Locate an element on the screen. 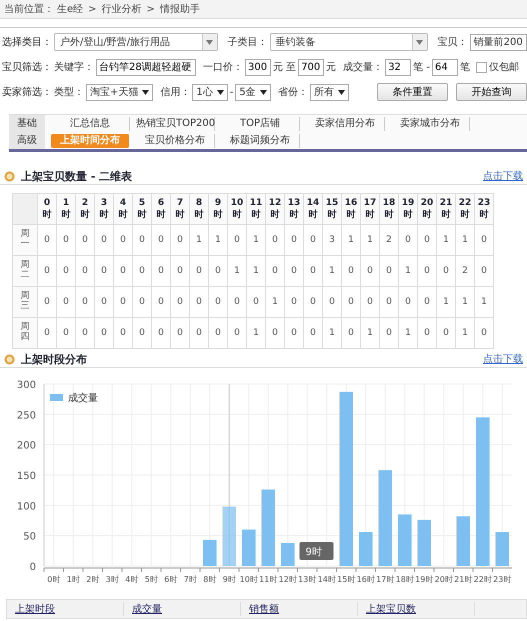 The width and height of the screenshot is (527, 621). column-header-link: 上架时段 is located at coordinates (65, 609).